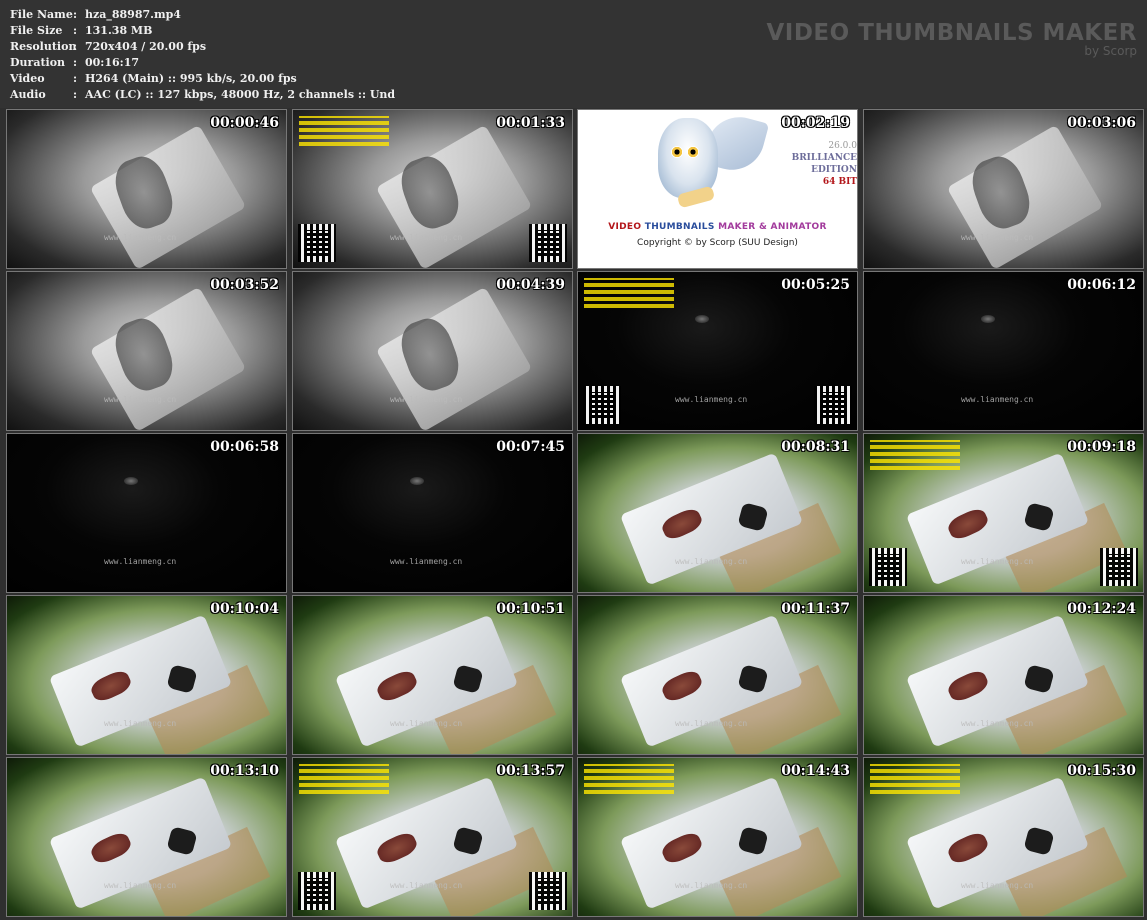 Image resolution: width=1147 pixels, height=920 pixels. I want to click on timestamp: 00:15:30, so click(1101, 771).